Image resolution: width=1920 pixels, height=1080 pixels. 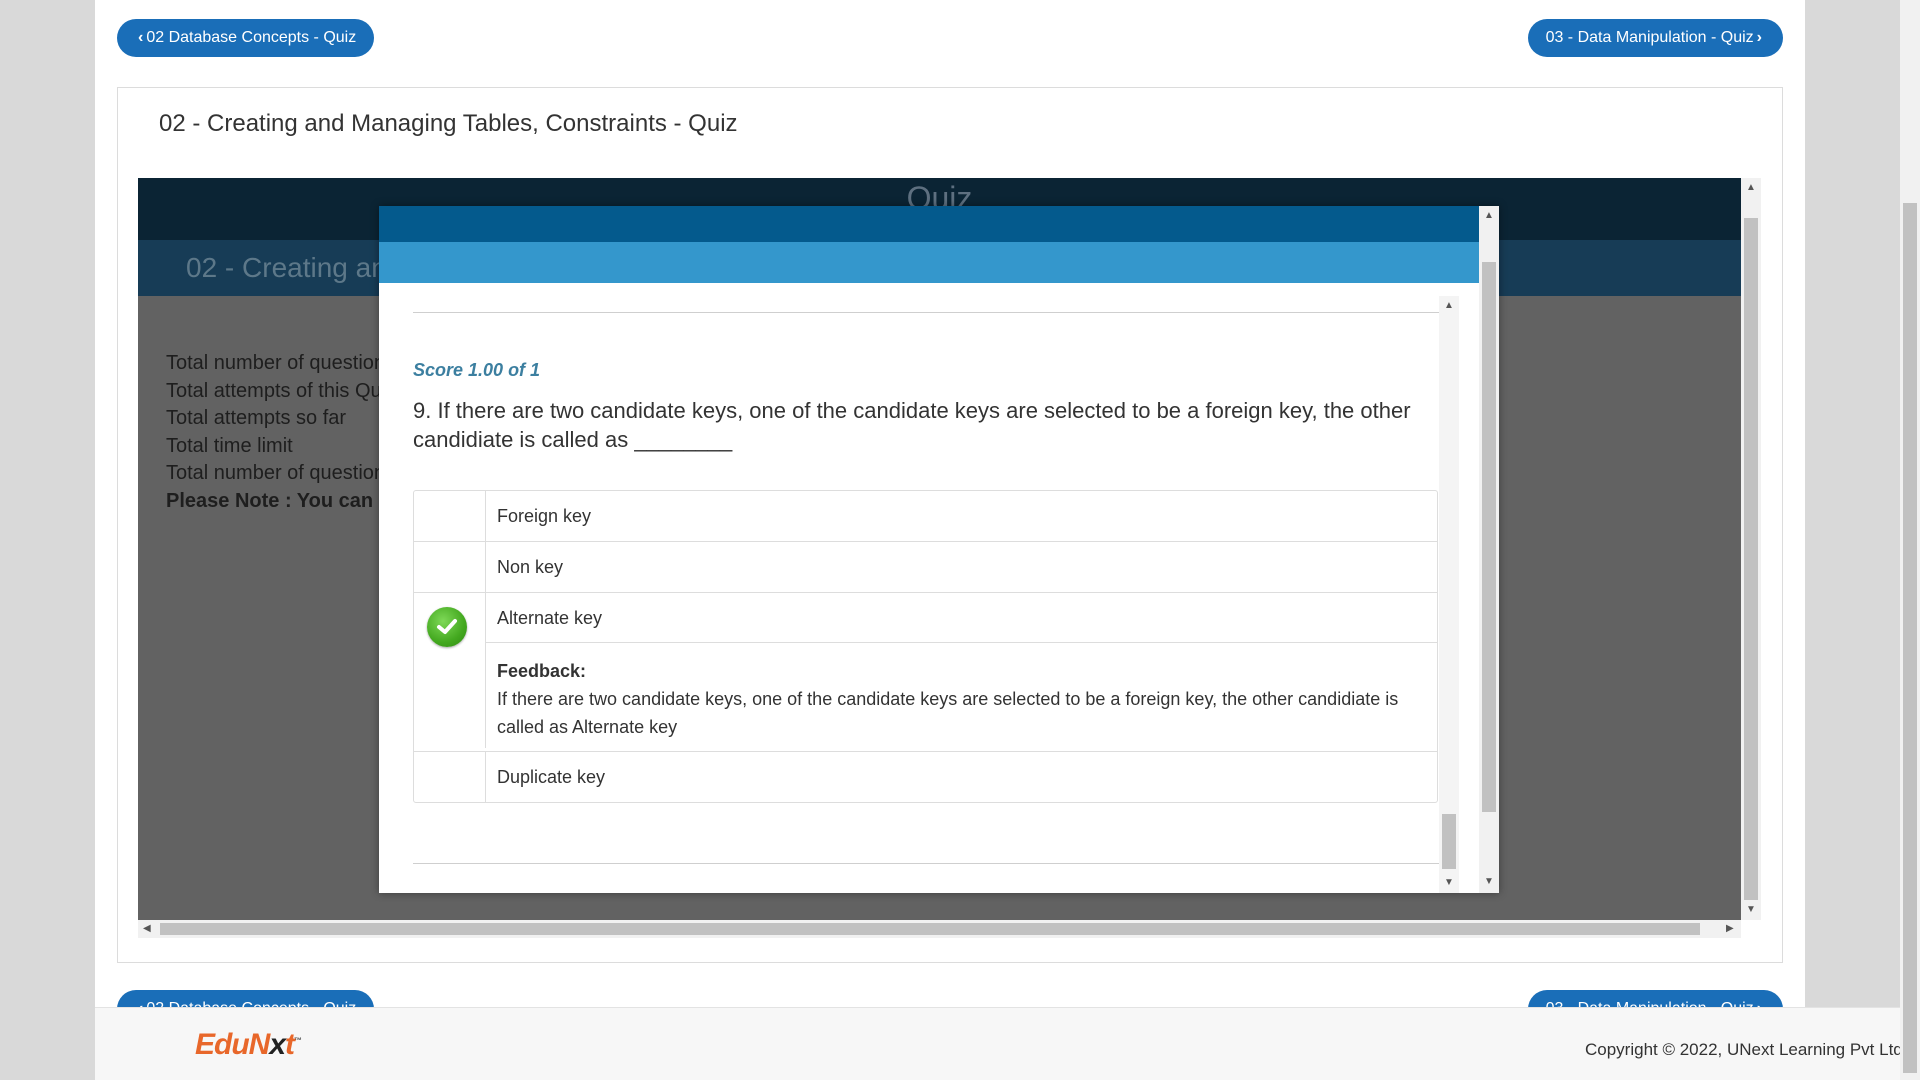 What do you see at coordinates (141, 37) in the screenshot?
I see `chevron-left-icon: ‹` at bounding box center [141, 37].